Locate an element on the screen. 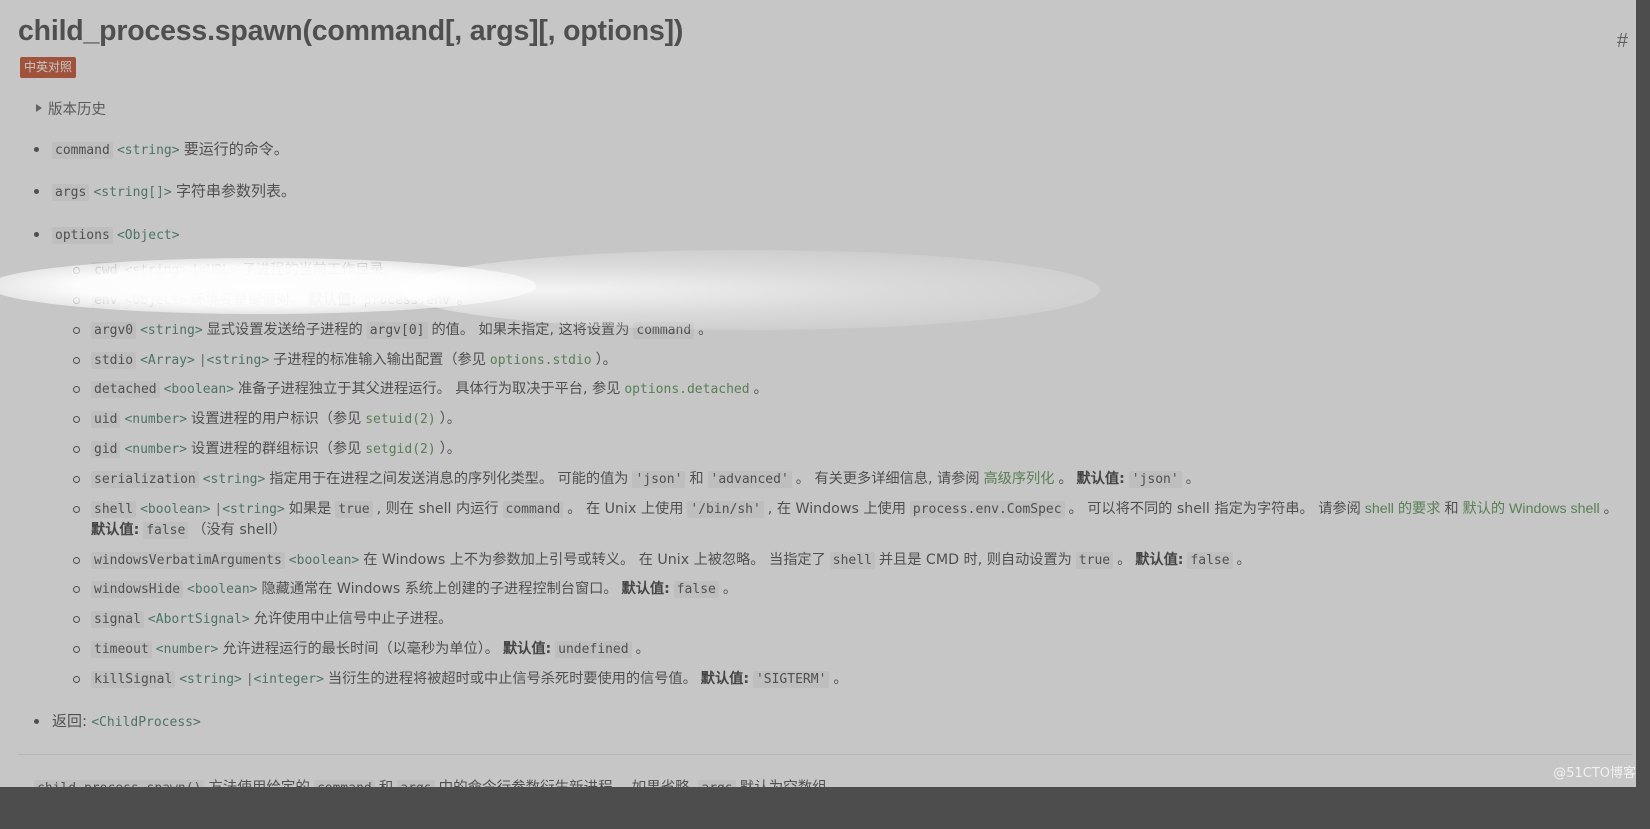  version-history-disclosure: 版本历史 is located at coordinates (834, 108).